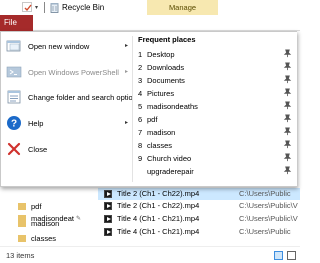 This screenshot has width=320, height=263. What do you see at coordinates (14, 149) in the screenshot?
I see `close-icon` at bounding box center [14, 149].